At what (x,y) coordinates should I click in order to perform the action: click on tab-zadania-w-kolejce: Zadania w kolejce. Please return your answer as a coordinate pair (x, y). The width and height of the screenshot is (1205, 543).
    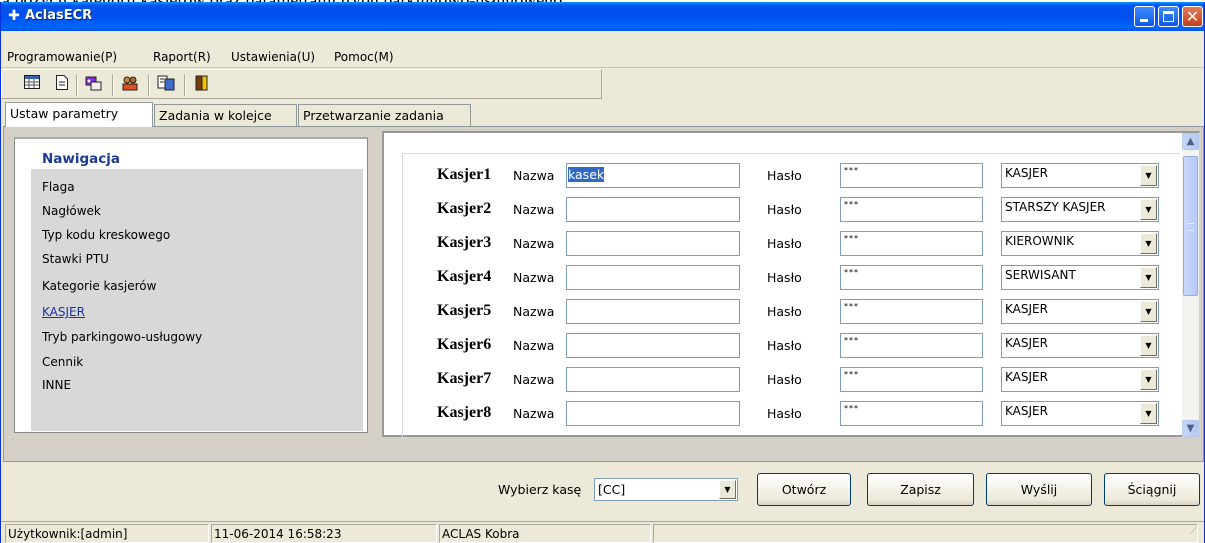
    Looking at the image, I should click on (225, 115).